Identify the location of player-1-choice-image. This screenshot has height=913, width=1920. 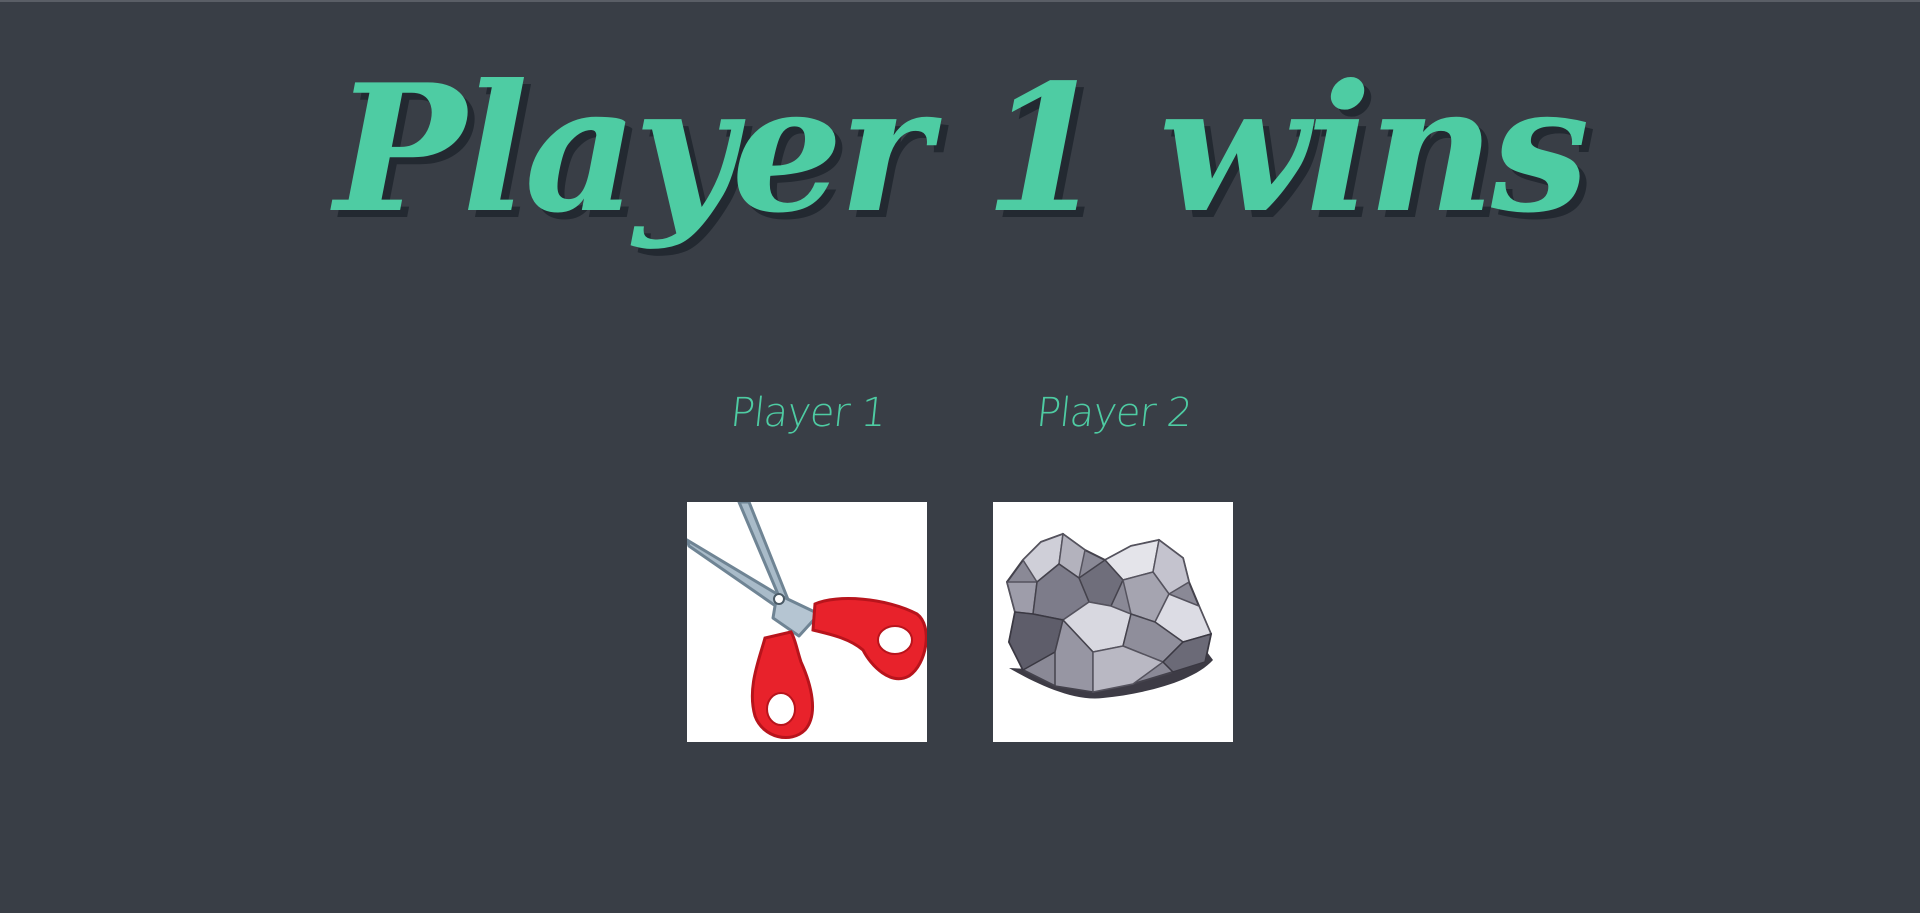
(807, 622).